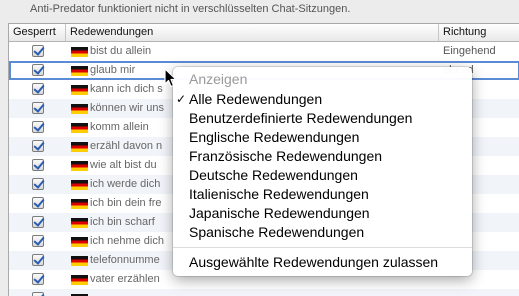  Describe the element at coordinates (126, 146) in the screenshot. I see `phrase-text: erzähl davon n` at that location.